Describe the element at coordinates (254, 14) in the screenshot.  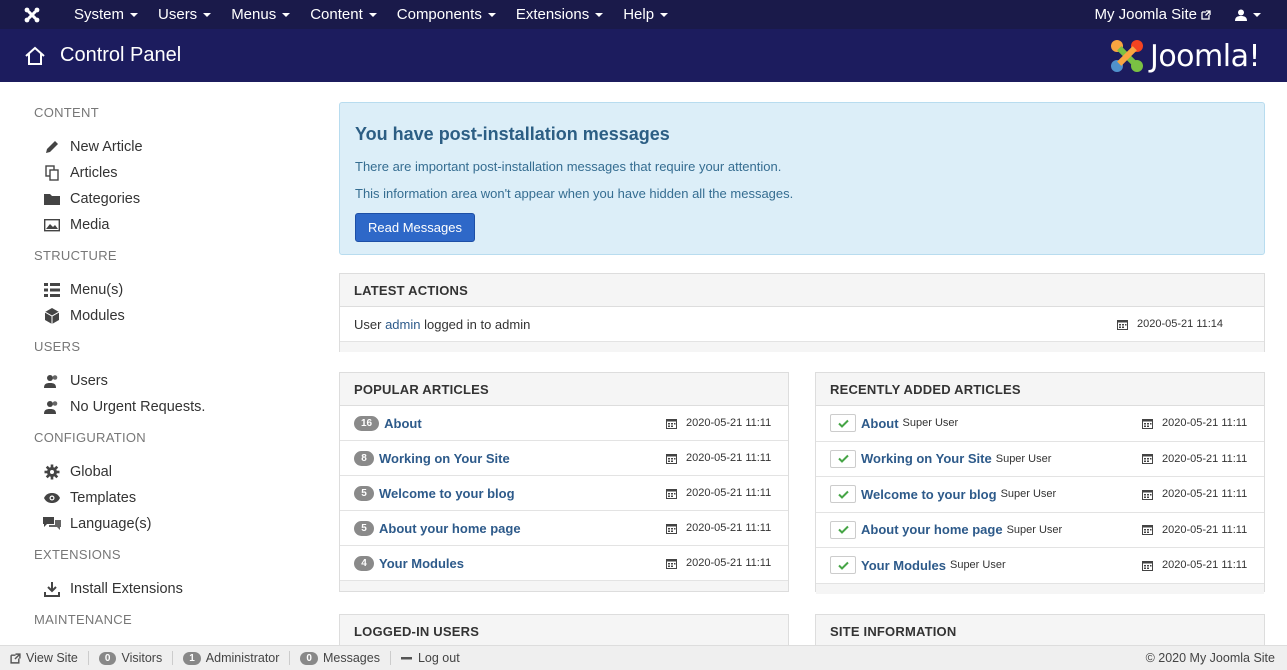
I see `menu-label: Menus` at that location.